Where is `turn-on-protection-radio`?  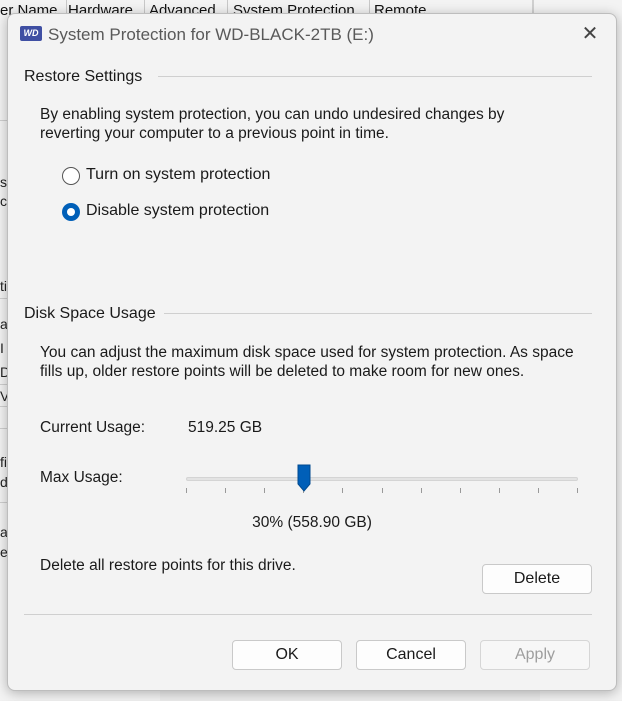
turn-on-protection-radio is located at coordinates (71, 176).